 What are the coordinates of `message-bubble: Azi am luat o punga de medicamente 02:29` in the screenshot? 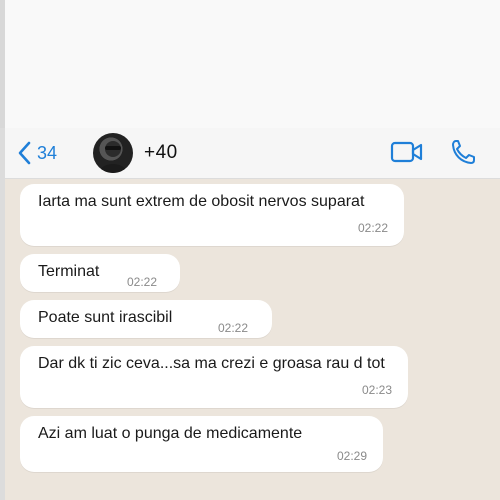 It's located at (201, 444).